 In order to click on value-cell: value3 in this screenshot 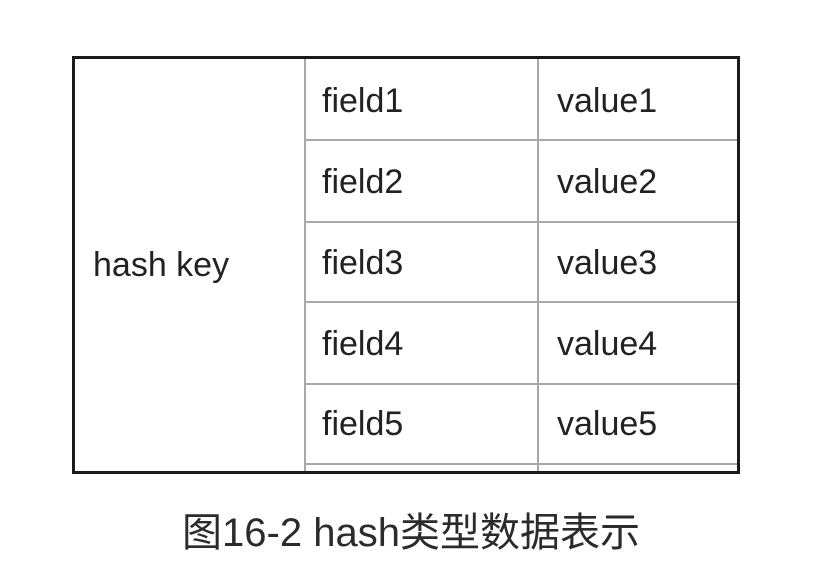, I will do `click(607, 263)`.